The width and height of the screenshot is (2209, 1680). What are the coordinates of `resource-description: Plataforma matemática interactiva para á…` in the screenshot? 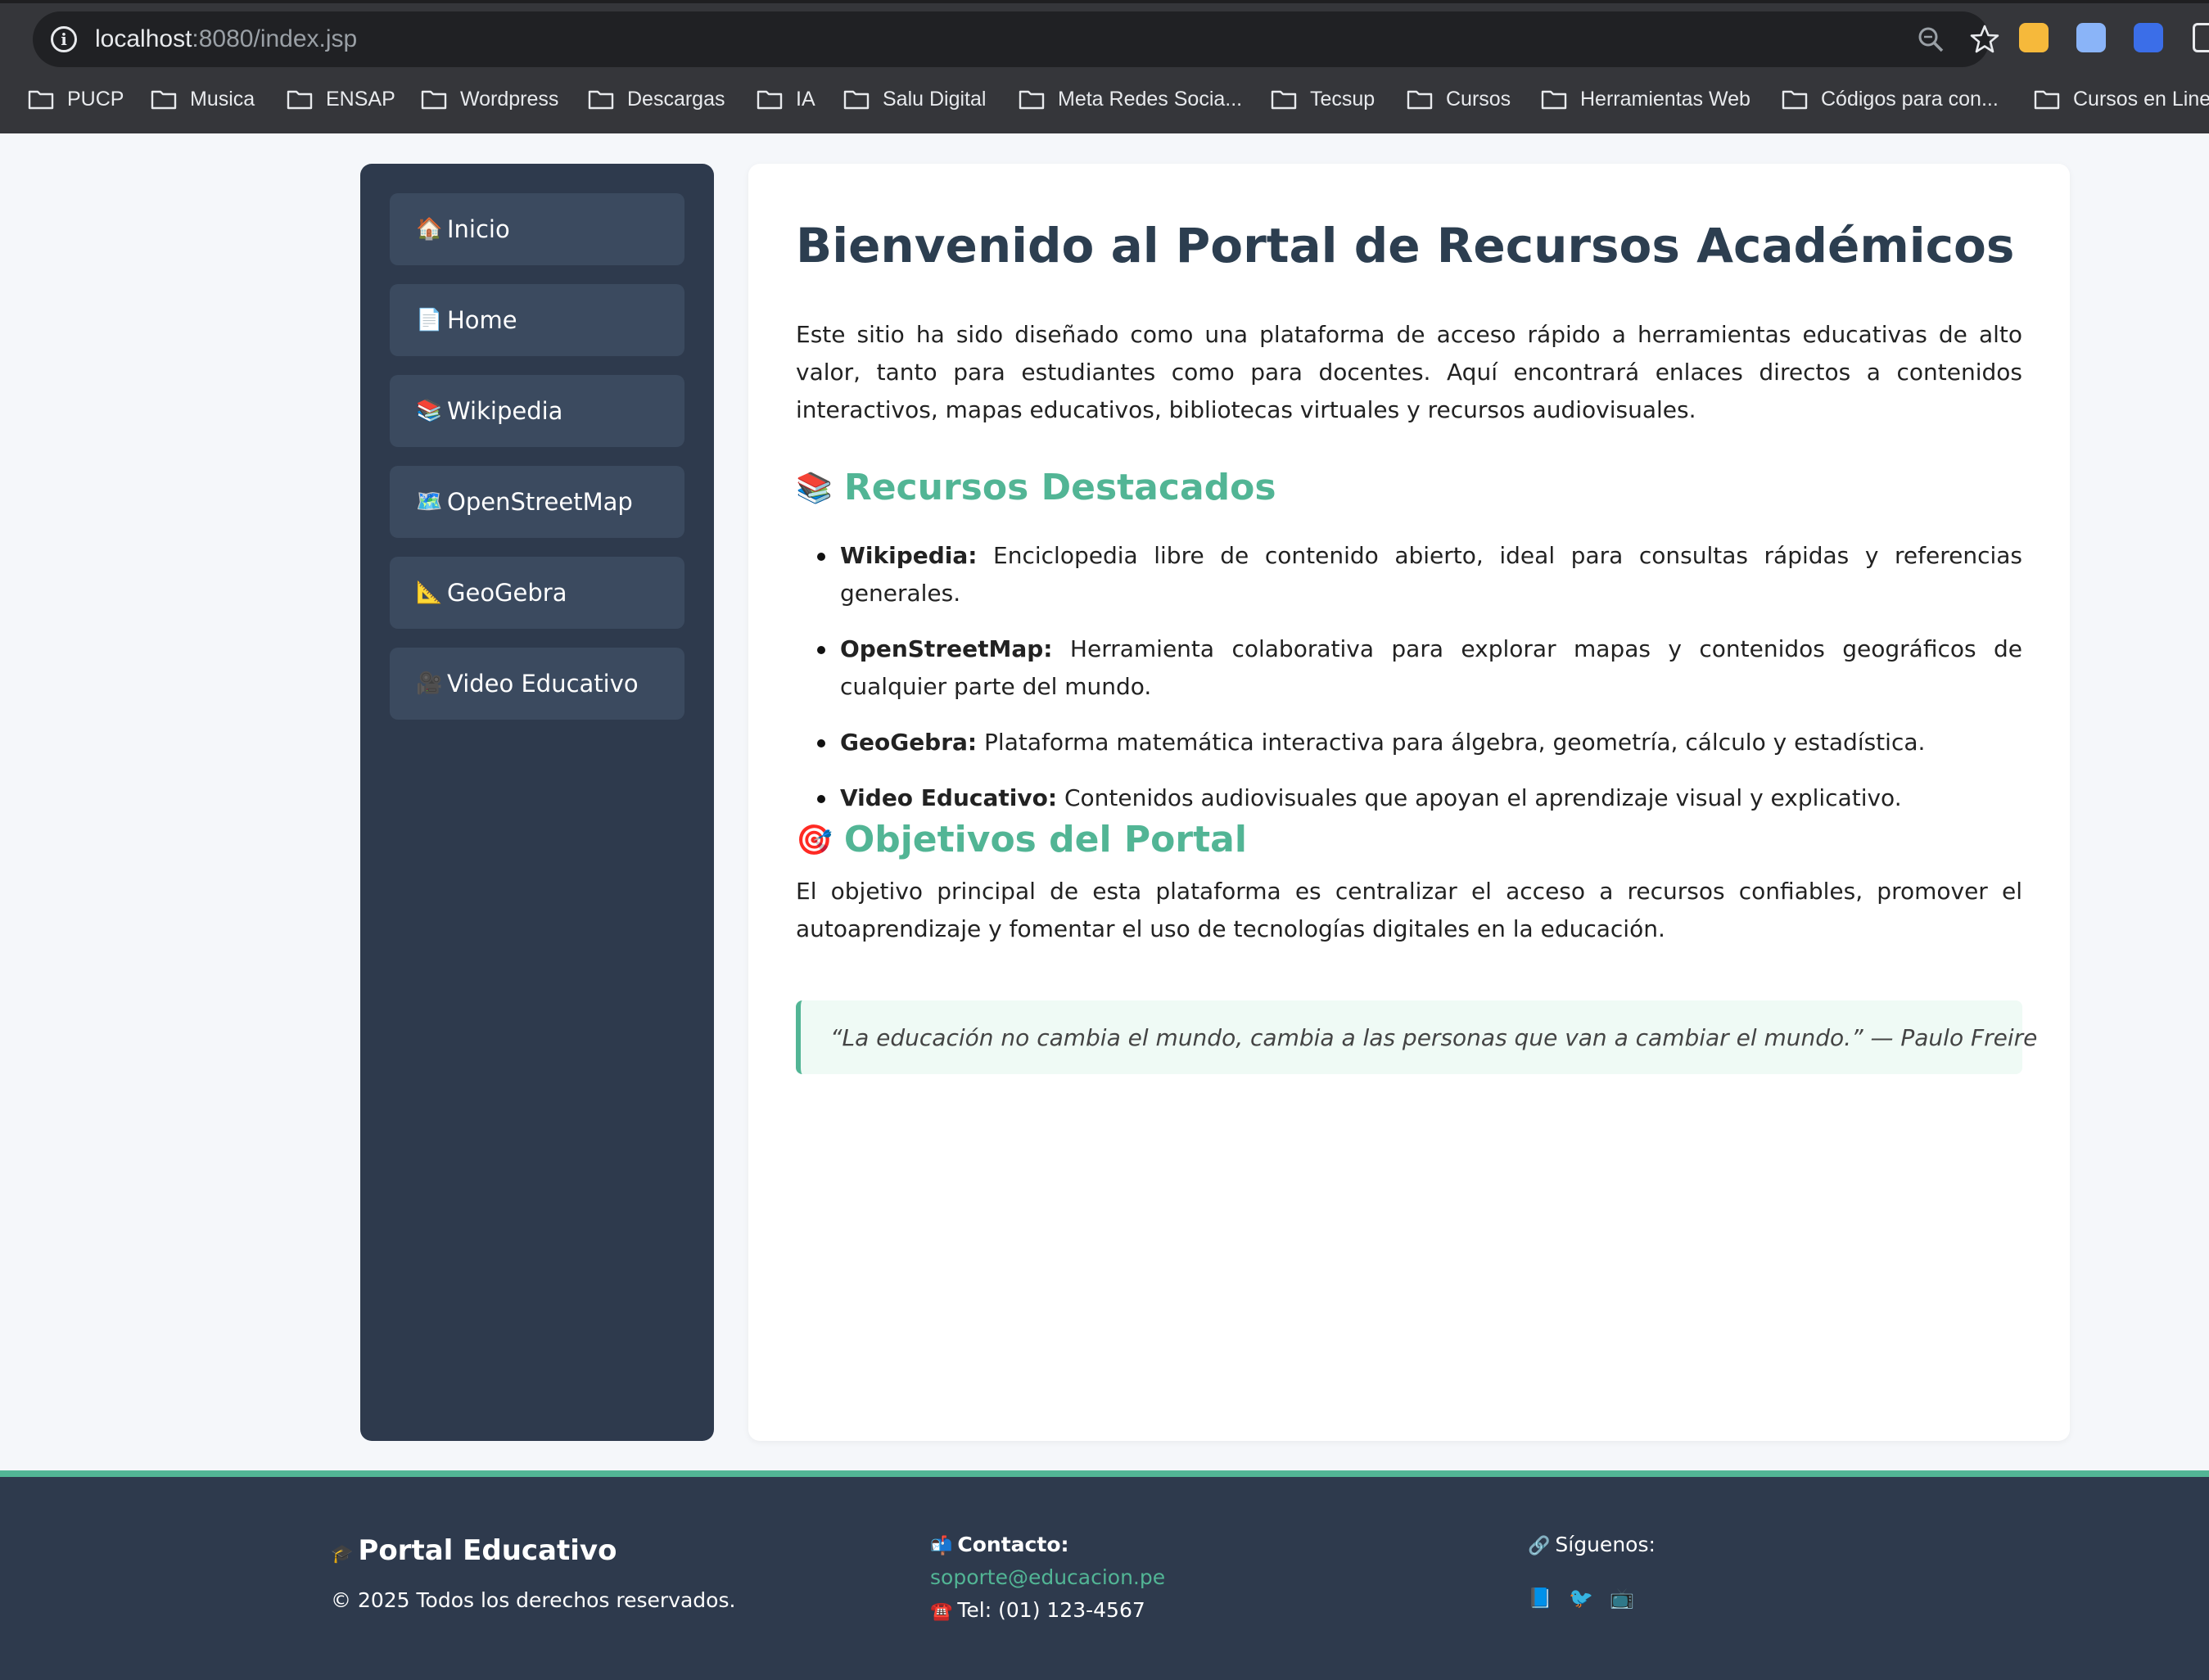 It's located at (1452, 742).